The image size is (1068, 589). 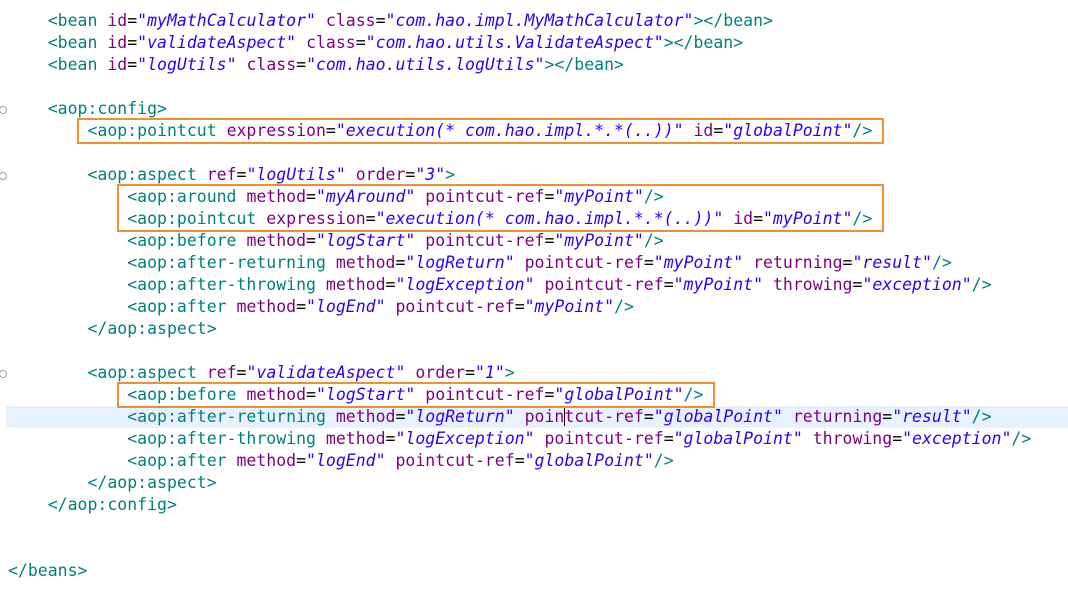 I want to click on xml-attribute-value: "logEnd", so click(x=346, y=460).